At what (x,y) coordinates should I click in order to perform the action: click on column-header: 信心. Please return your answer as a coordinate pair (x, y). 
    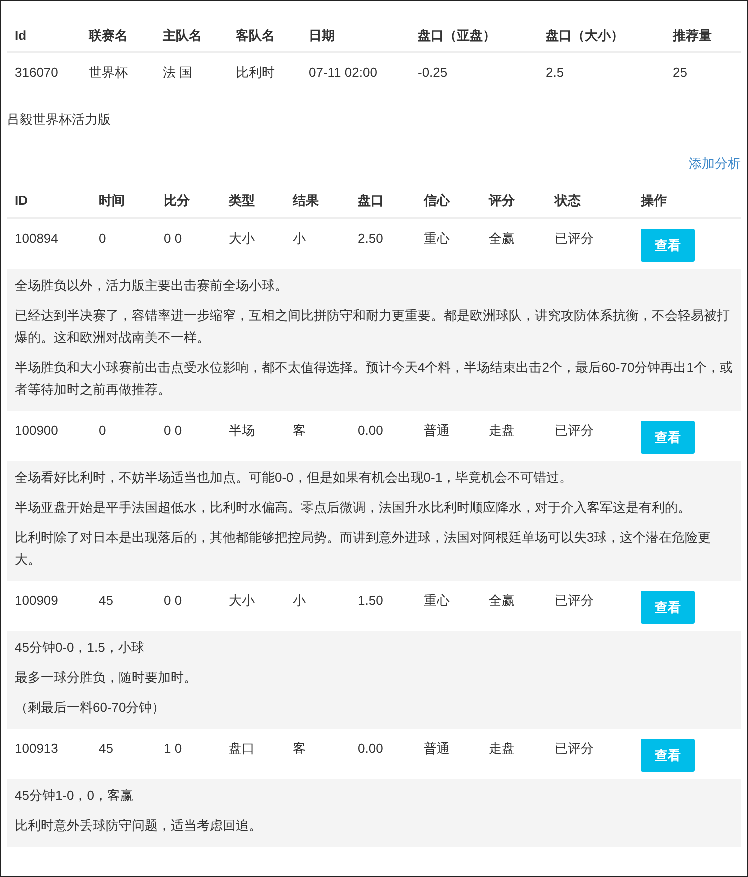
    Looking at the image, I should click on (438, 201).